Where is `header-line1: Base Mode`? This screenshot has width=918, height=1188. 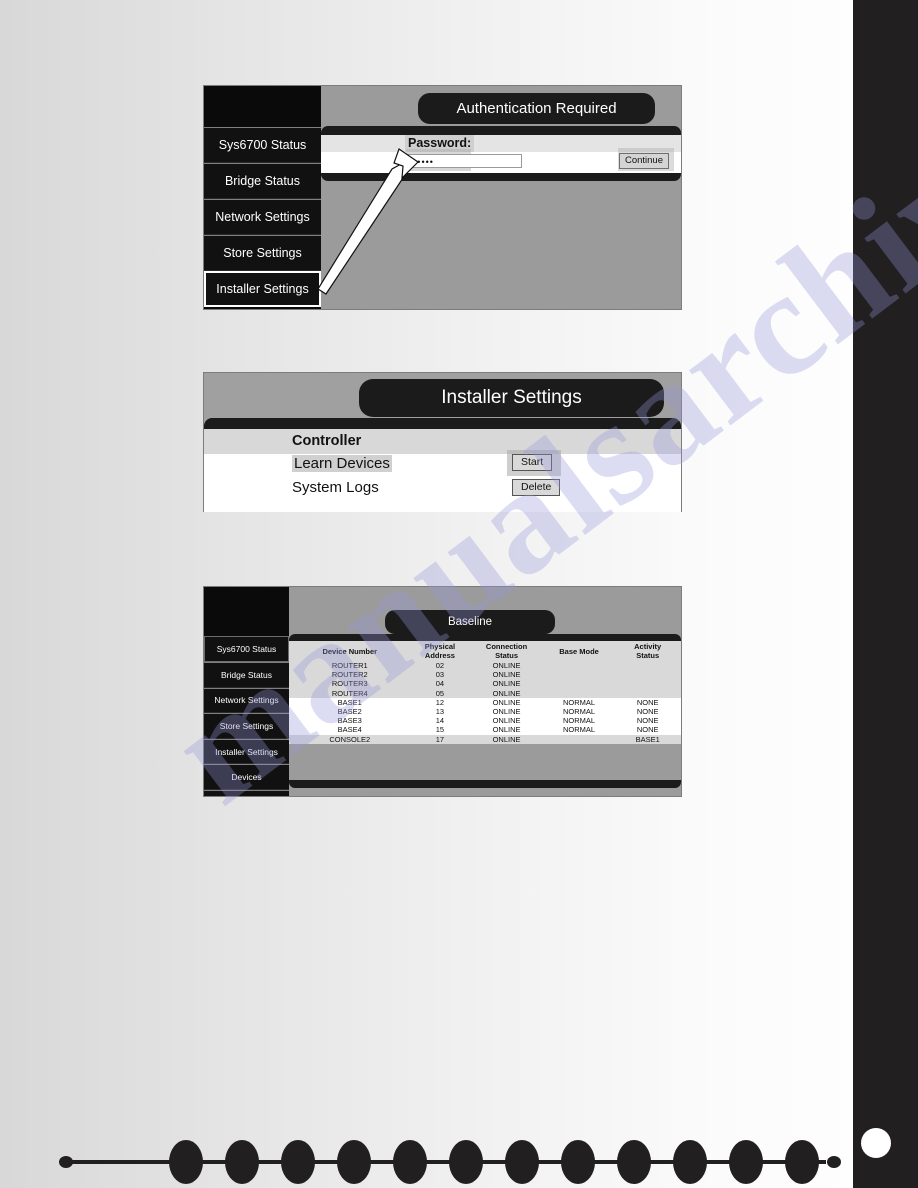
header-line1: Base Mode is located at coordinates (579, 651).